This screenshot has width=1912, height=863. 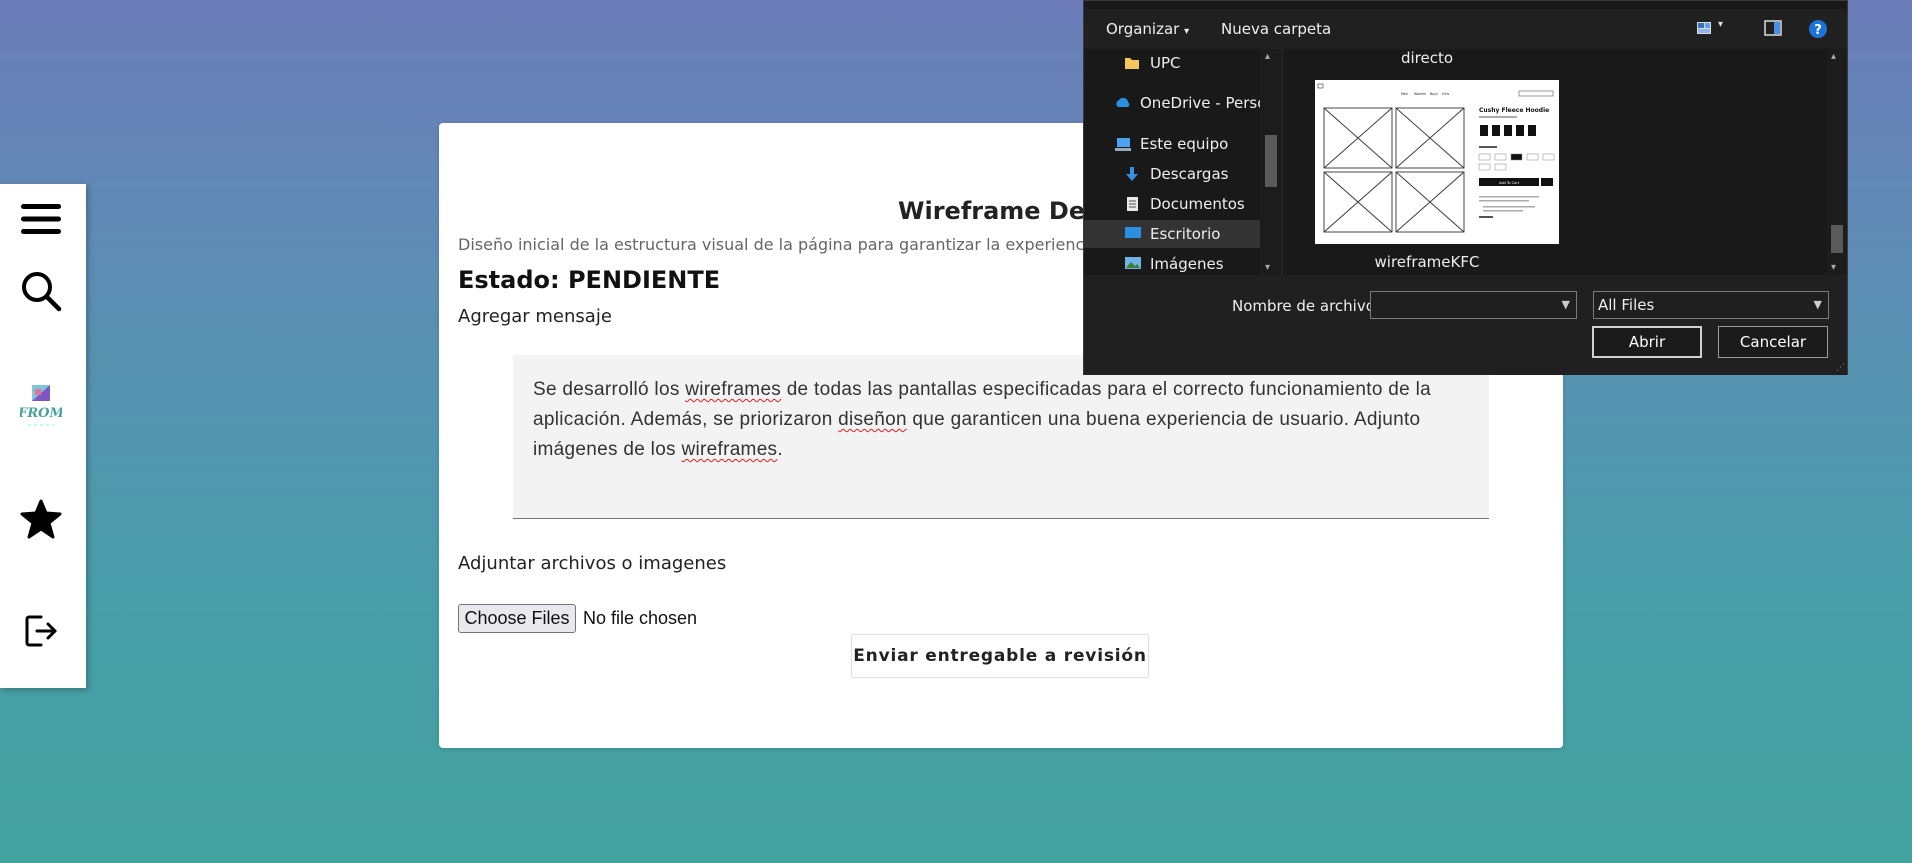 What do you see at coordinates (1133, 174) in the screenshot?
I see `download-icon` at bounding box center [1133, 174].